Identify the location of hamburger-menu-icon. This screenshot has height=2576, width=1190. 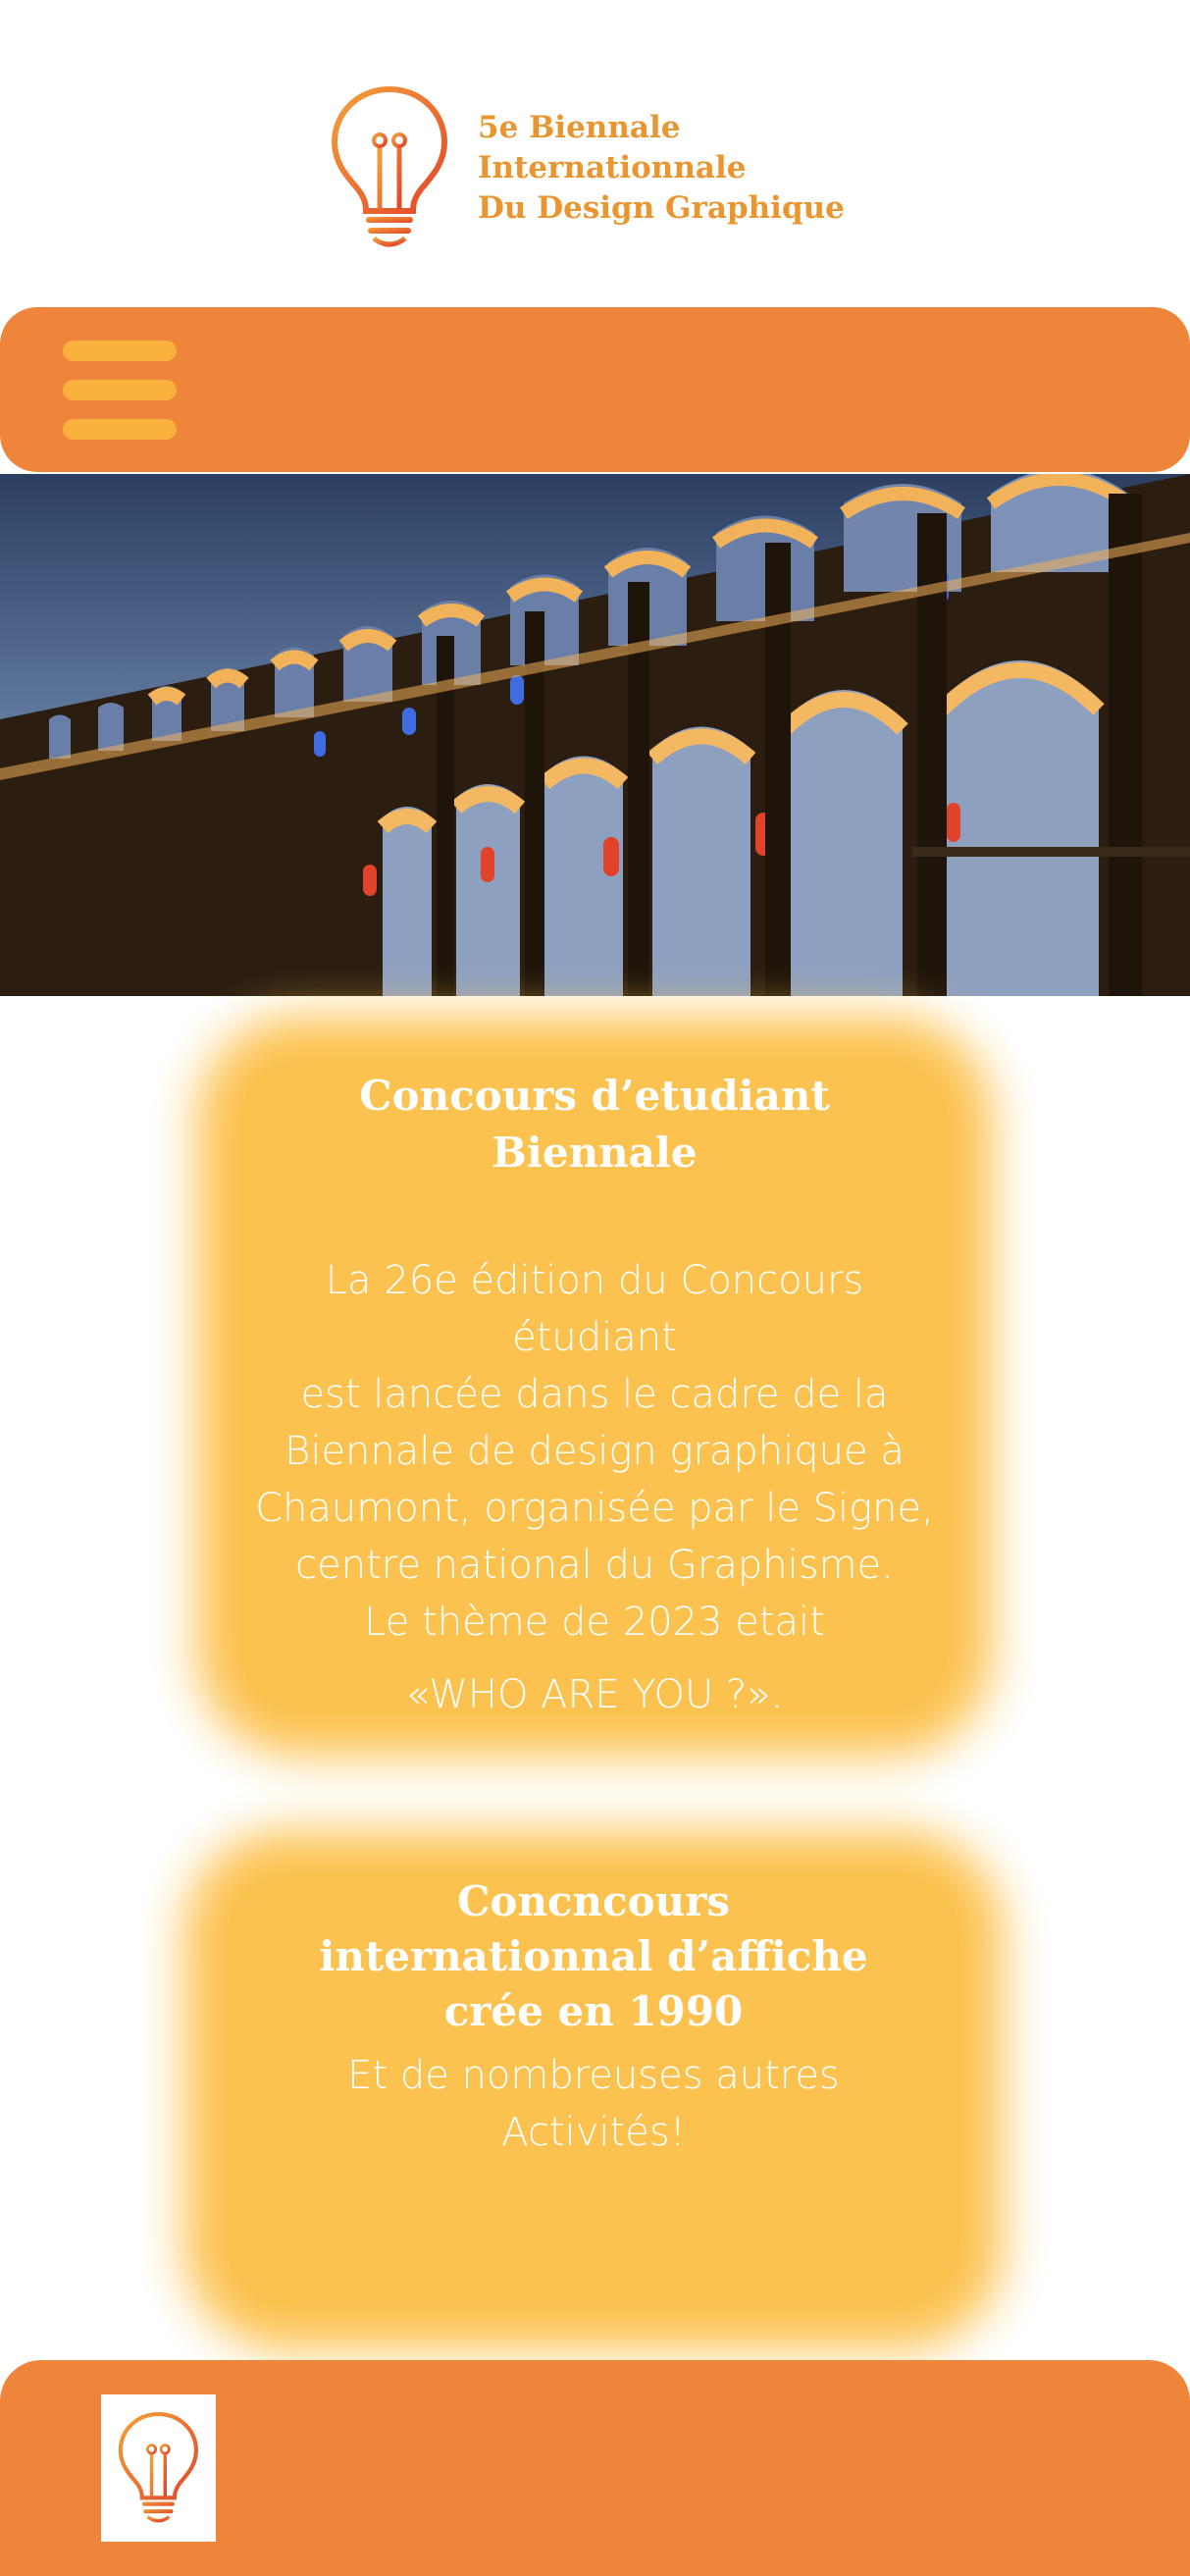
(120, 390).